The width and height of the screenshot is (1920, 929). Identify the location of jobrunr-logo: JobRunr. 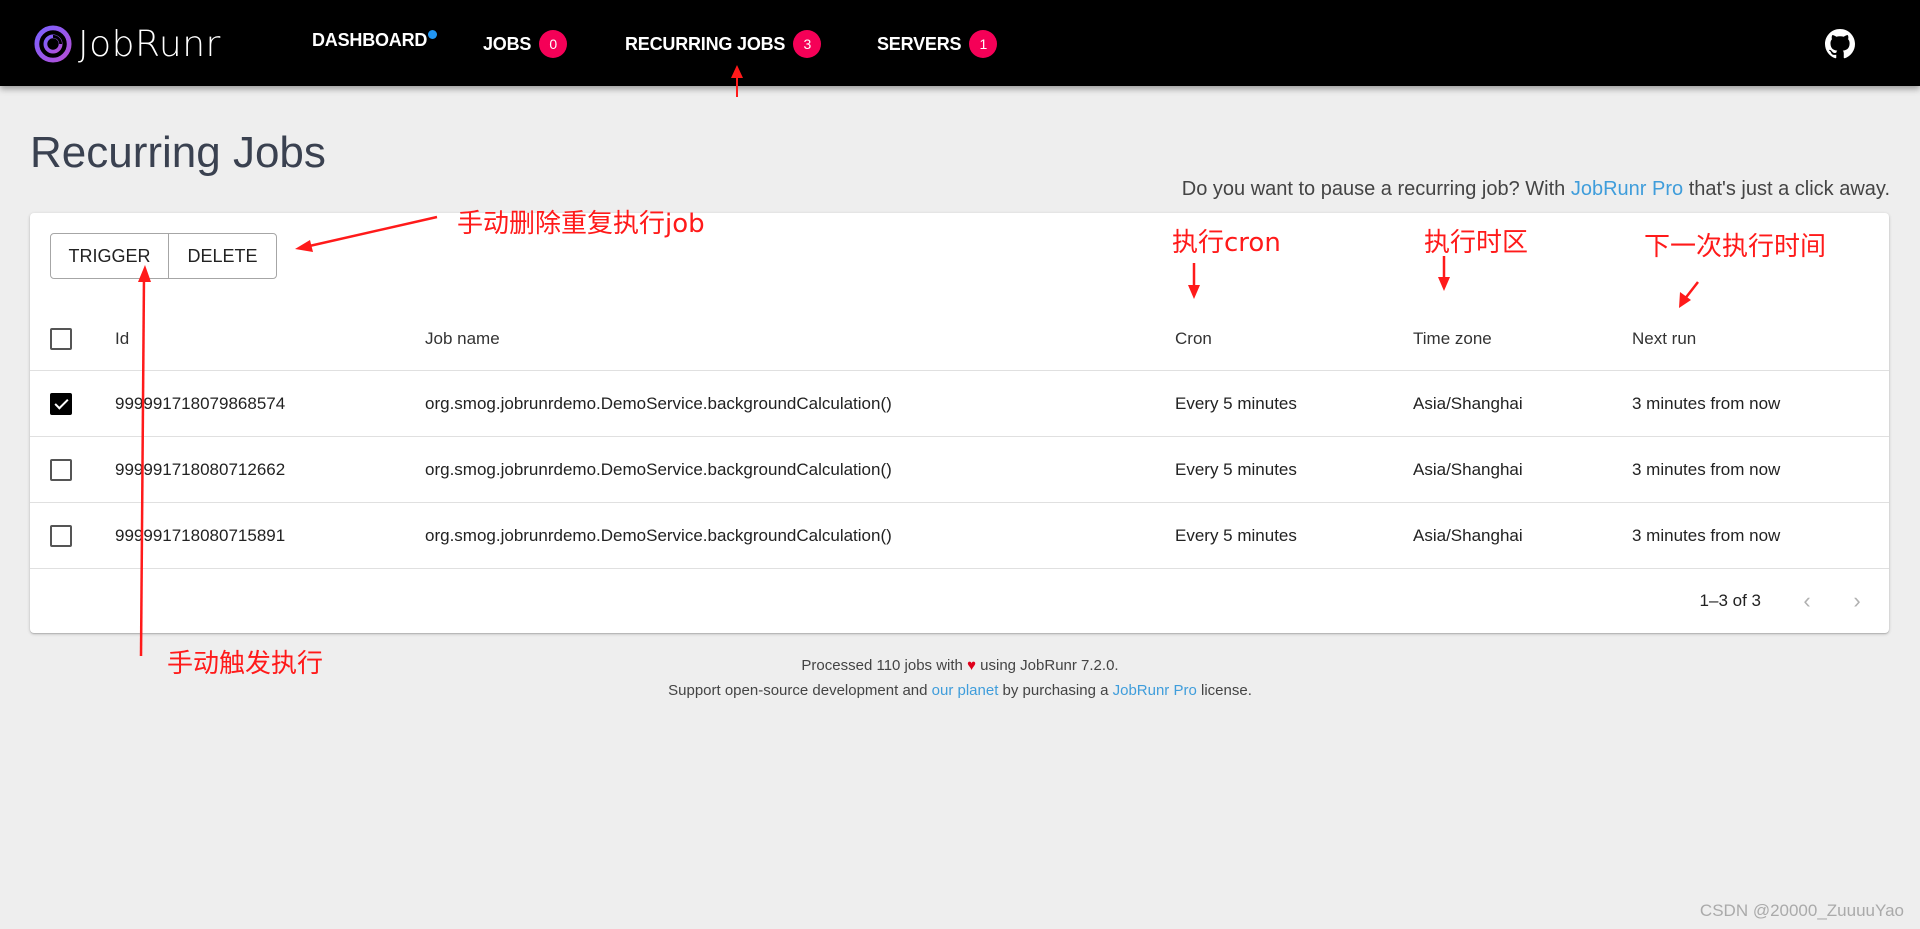
(127, 44).